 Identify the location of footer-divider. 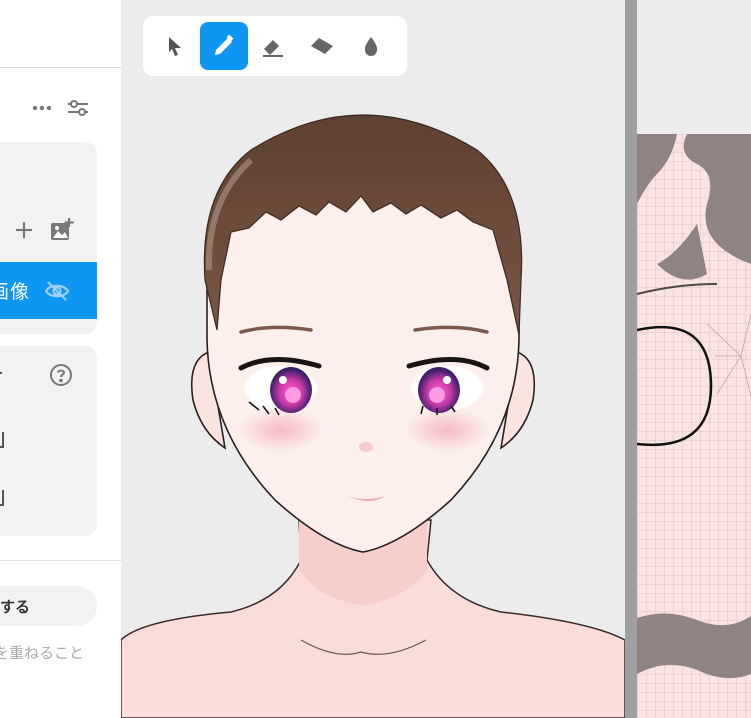
(60, 560).